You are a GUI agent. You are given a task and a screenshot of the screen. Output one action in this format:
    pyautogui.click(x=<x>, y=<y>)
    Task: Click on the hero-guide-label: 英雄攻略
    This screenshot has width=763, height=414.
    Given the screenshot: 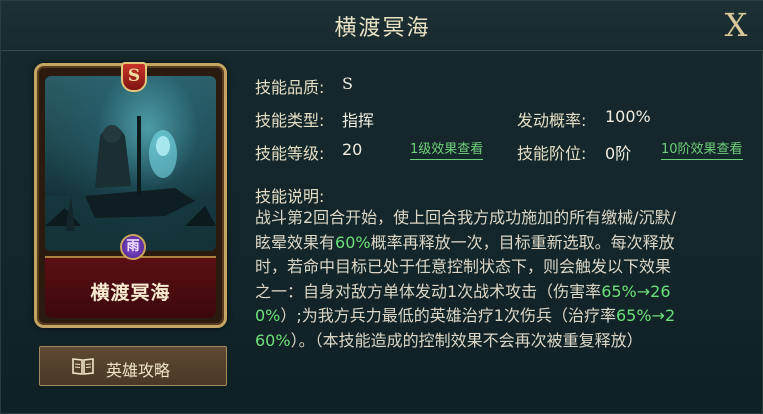 What is the action you would take?
    pyautogui.click(x=138, y=370)
    